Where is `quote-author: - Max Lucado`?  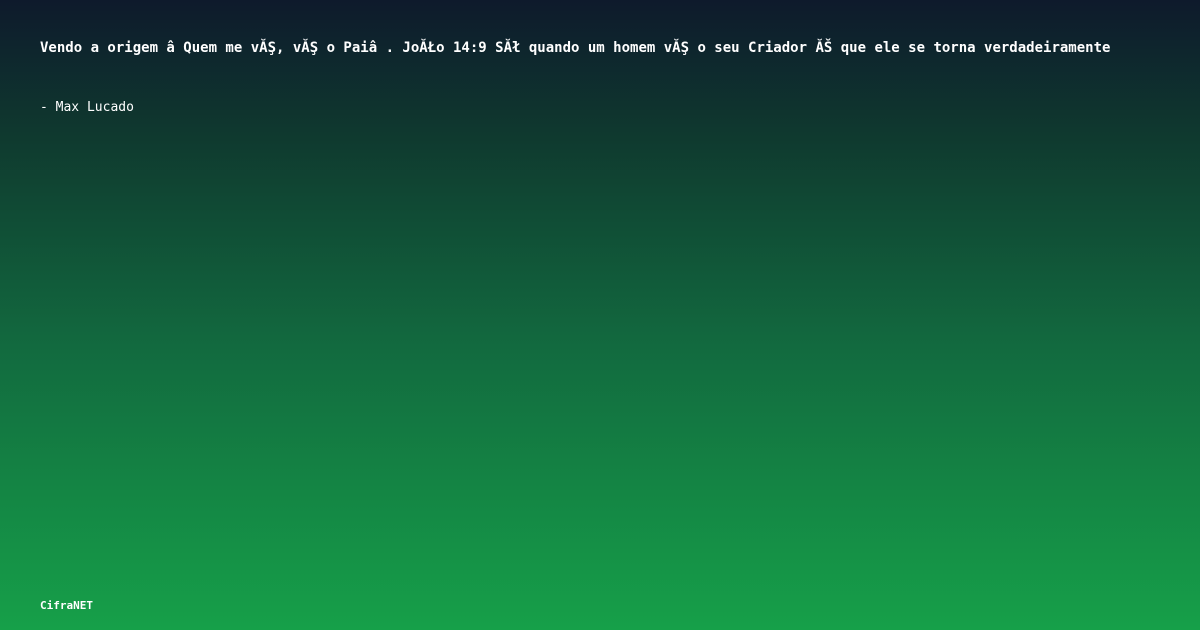 quote-author: - Max Lucado is located at coordinates (87, 107).